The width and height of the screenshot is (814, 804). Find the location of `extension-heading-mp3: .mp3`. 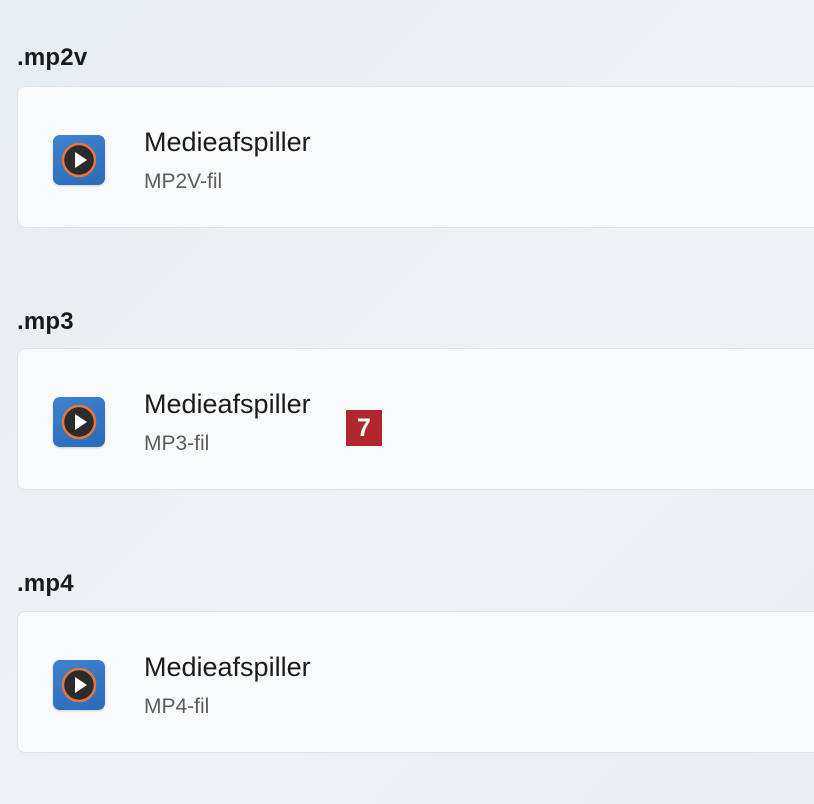

extension-heading-mp3: .mp3 is located at coordinates (45, 321).